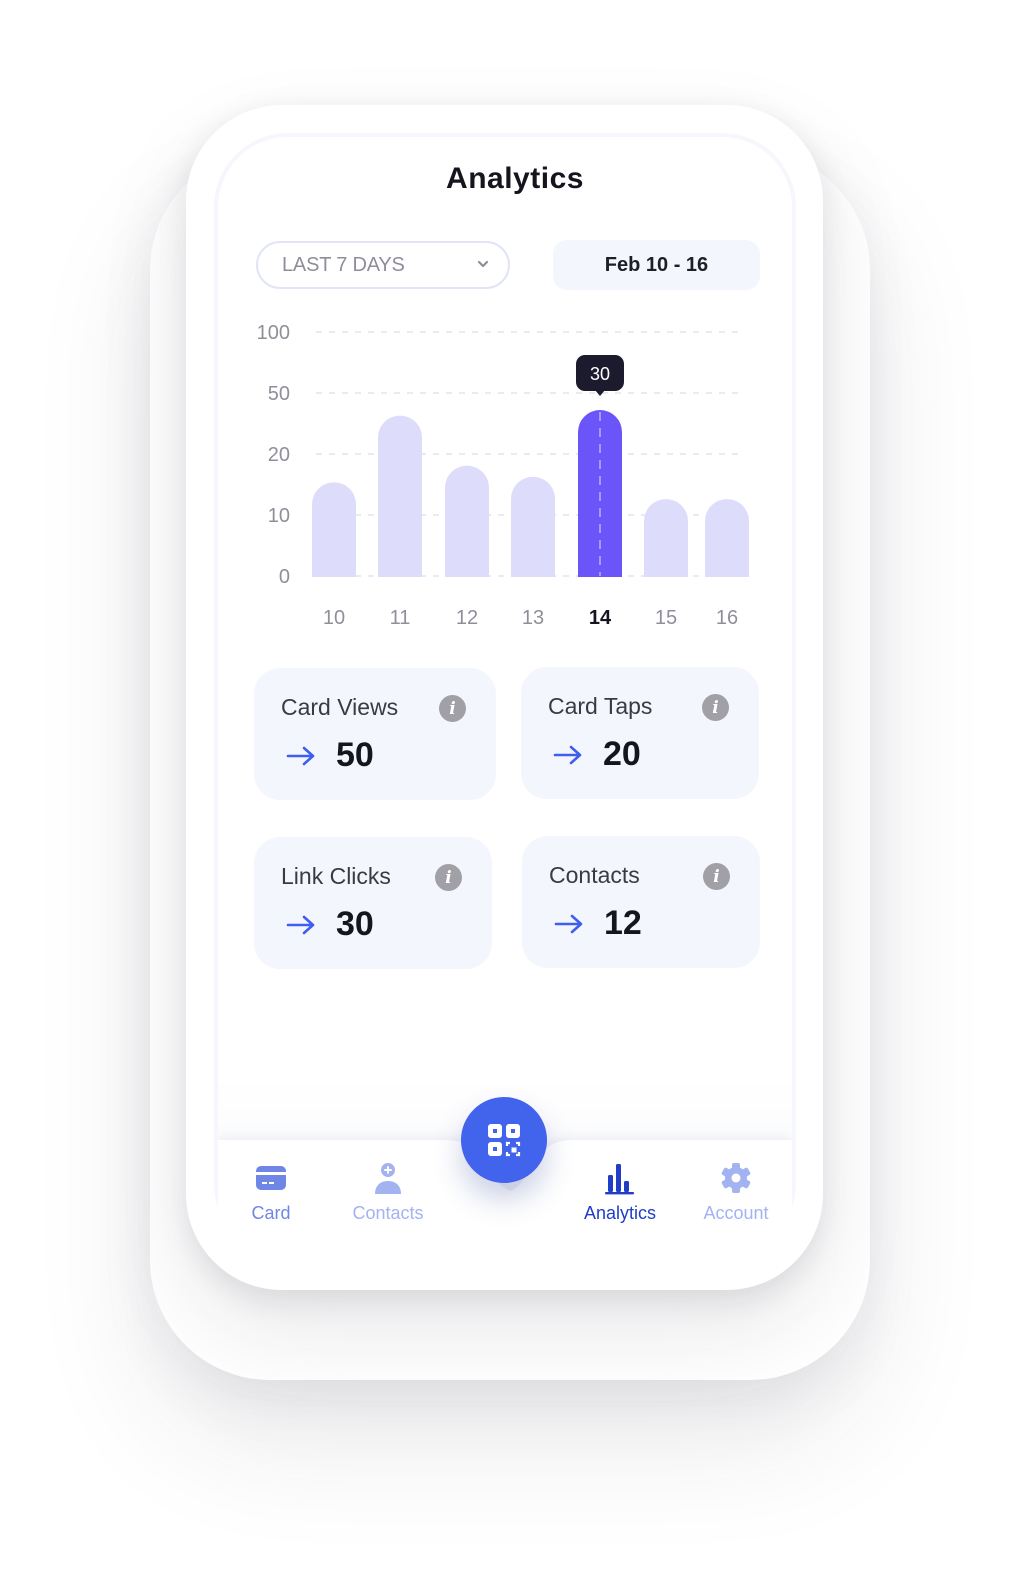 Image resolution: width=1030 pixels, height=1577 pixels. What do you see at coordinates (515, 178) in the screenshot?
I see `page-title: Analytics` at bounding box center [515, 178].